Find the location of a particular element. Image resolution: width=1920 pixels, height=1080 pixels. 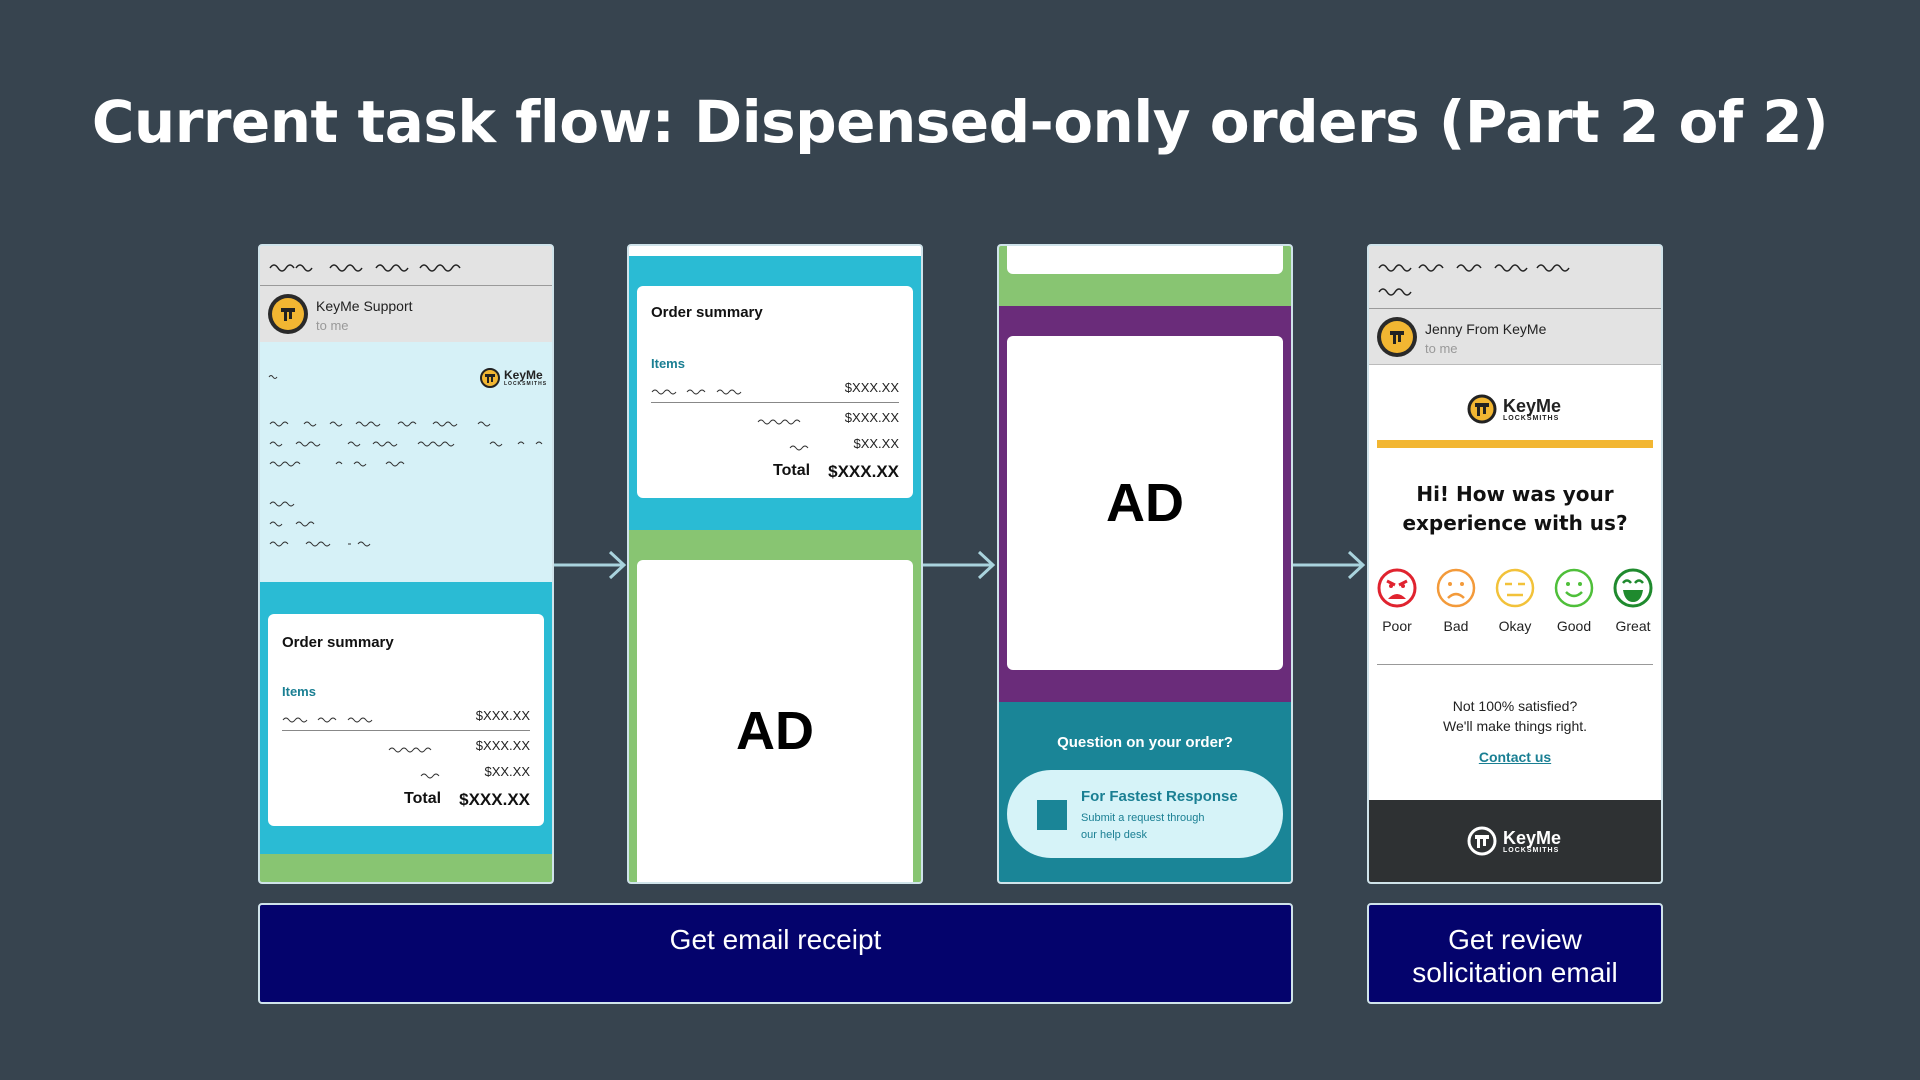

review-heading-1: Hi! How was your is located at coordinates (1515, 494).